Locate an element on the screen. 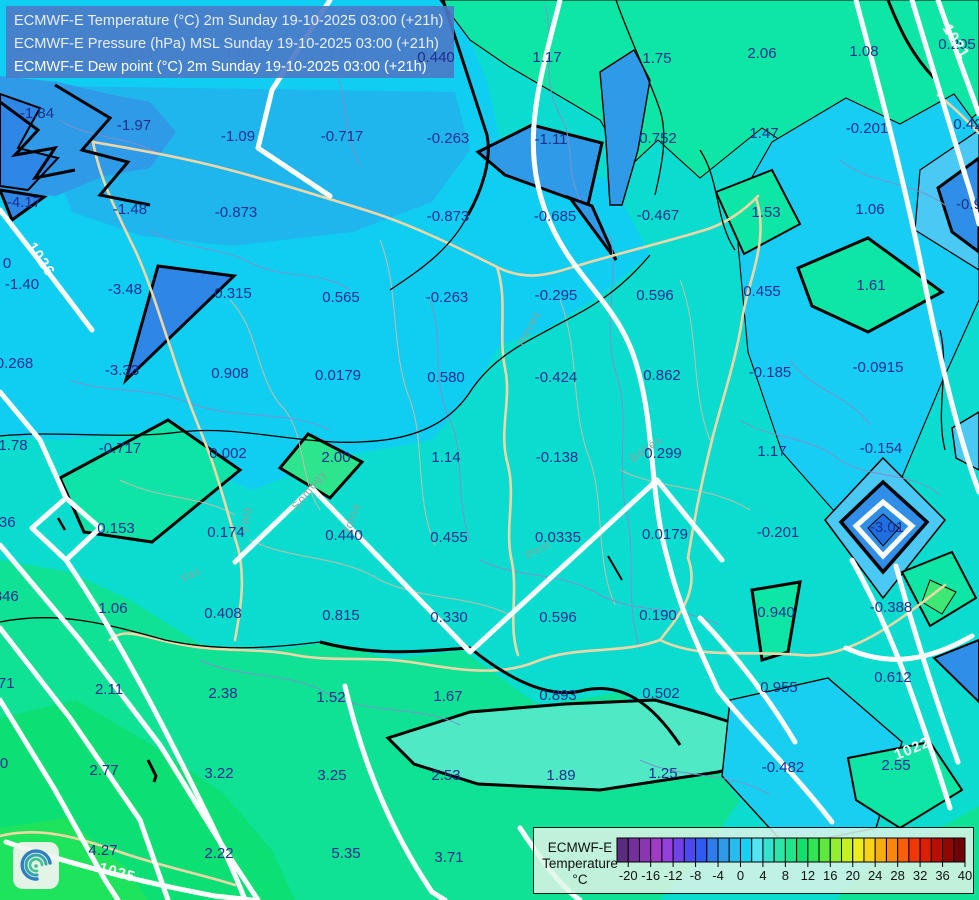 The width and height of the screenshot is (979, 900). legend-colorbar is located at coordinates (791, 850).